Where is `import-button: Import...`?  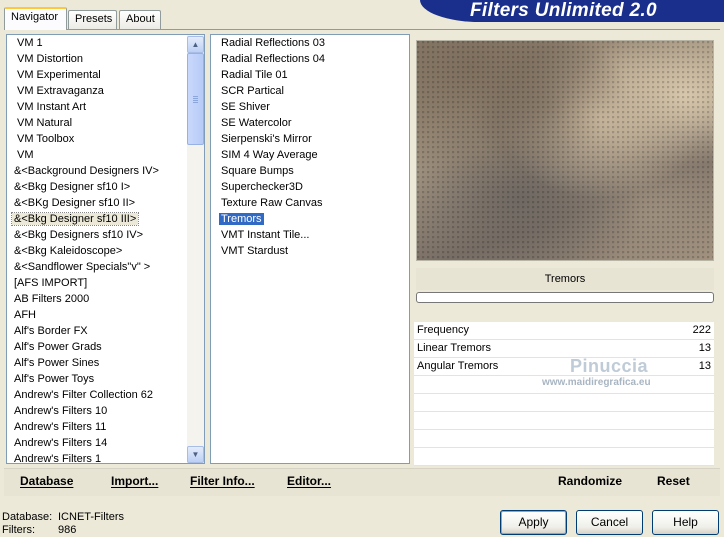
import-button: Import... is located at coordinates (134, 481).